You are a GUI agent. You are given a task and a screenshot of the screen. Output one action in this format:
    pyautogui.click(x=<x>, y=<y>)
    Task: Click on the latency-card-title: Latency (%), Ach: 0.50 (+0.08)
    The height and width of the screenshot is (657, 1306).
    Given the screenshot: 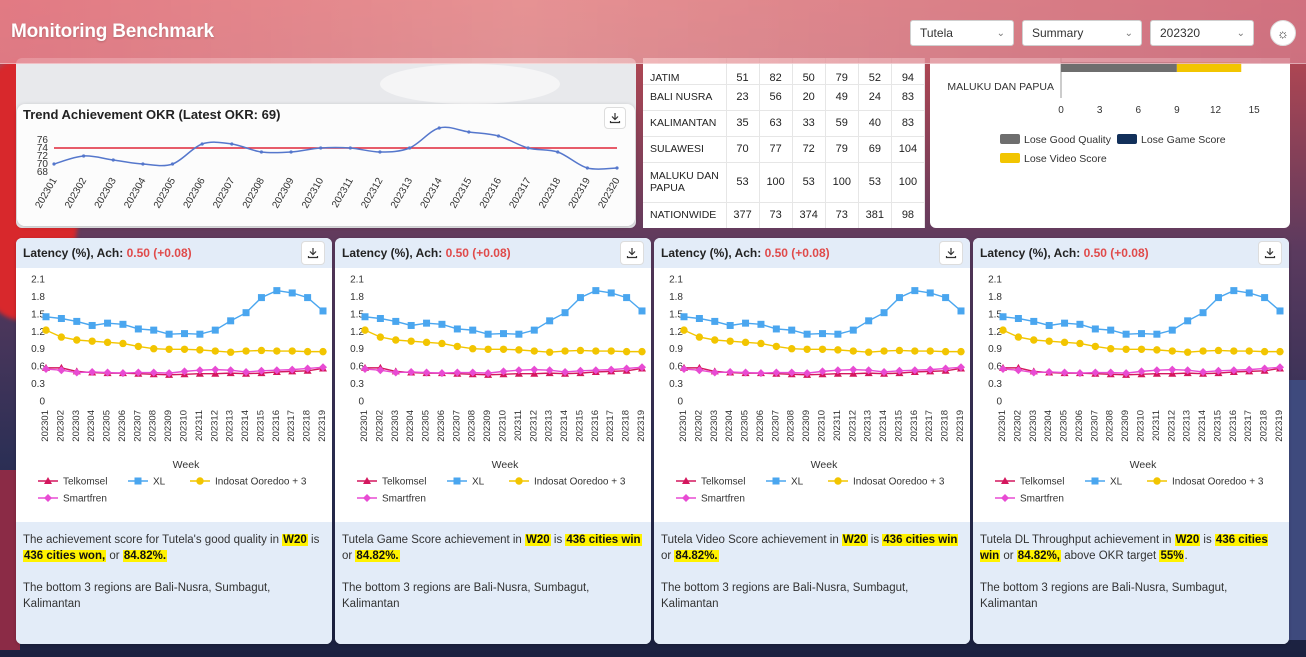 What is the action you would take?
    pyautogui.click(x=426, y=253)
    